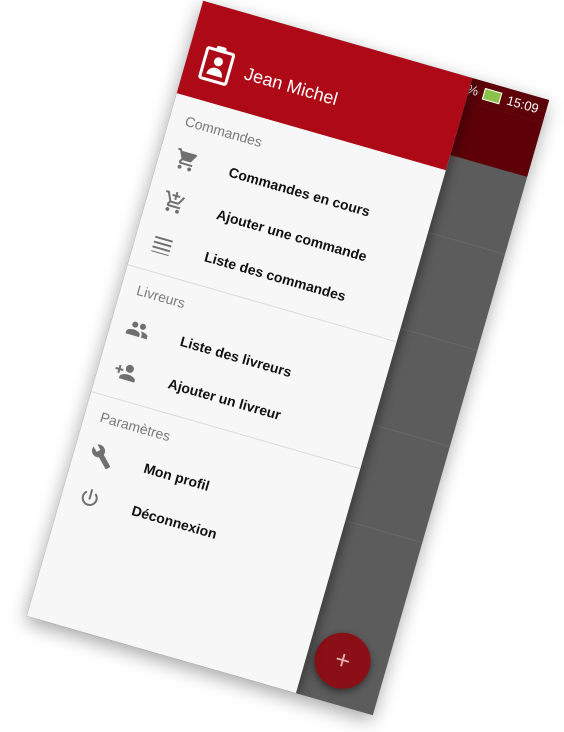  I want to click on user-badge-icon, so click(216, 66).